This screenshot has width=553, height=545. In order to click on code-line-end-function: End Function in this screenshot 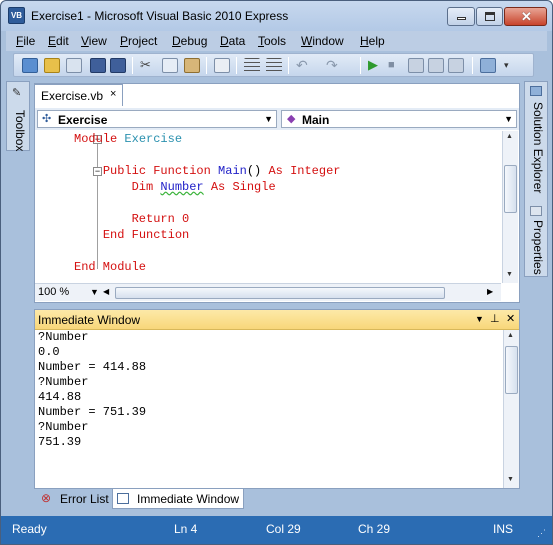, I will do `click(146, 235)`.